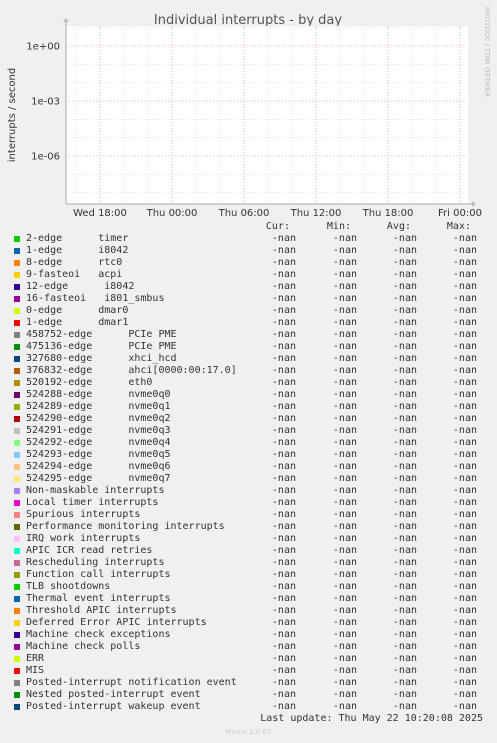  Describe the element at coordinates (74, 274) in the screenshot. I see `legend-series-name: 9-fasteoi acpi` at that location.